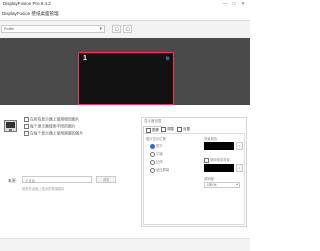 This screenshot has height=251, width=320. I want to click on radio-tile: 平铺, so click(156, 154).